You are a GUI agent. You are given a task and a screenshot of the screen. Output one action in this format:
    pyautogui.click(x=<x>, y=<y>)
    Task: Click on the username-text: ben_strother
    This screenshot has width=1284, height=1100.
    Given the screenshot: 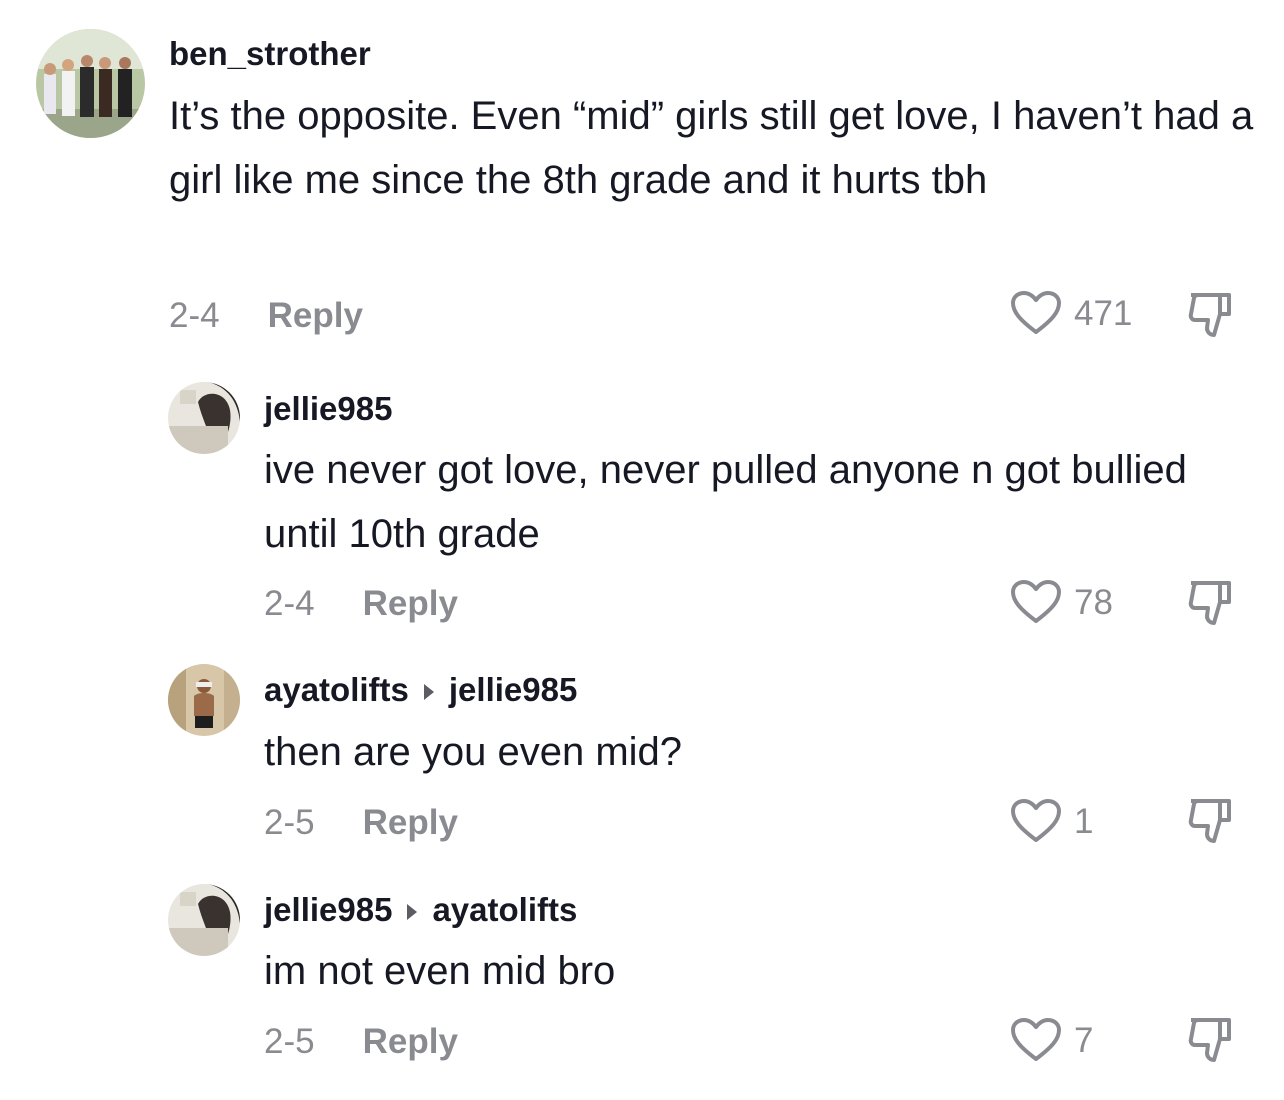 What is the action you would take?
    pyautogui.click(x=270, y=53)
    